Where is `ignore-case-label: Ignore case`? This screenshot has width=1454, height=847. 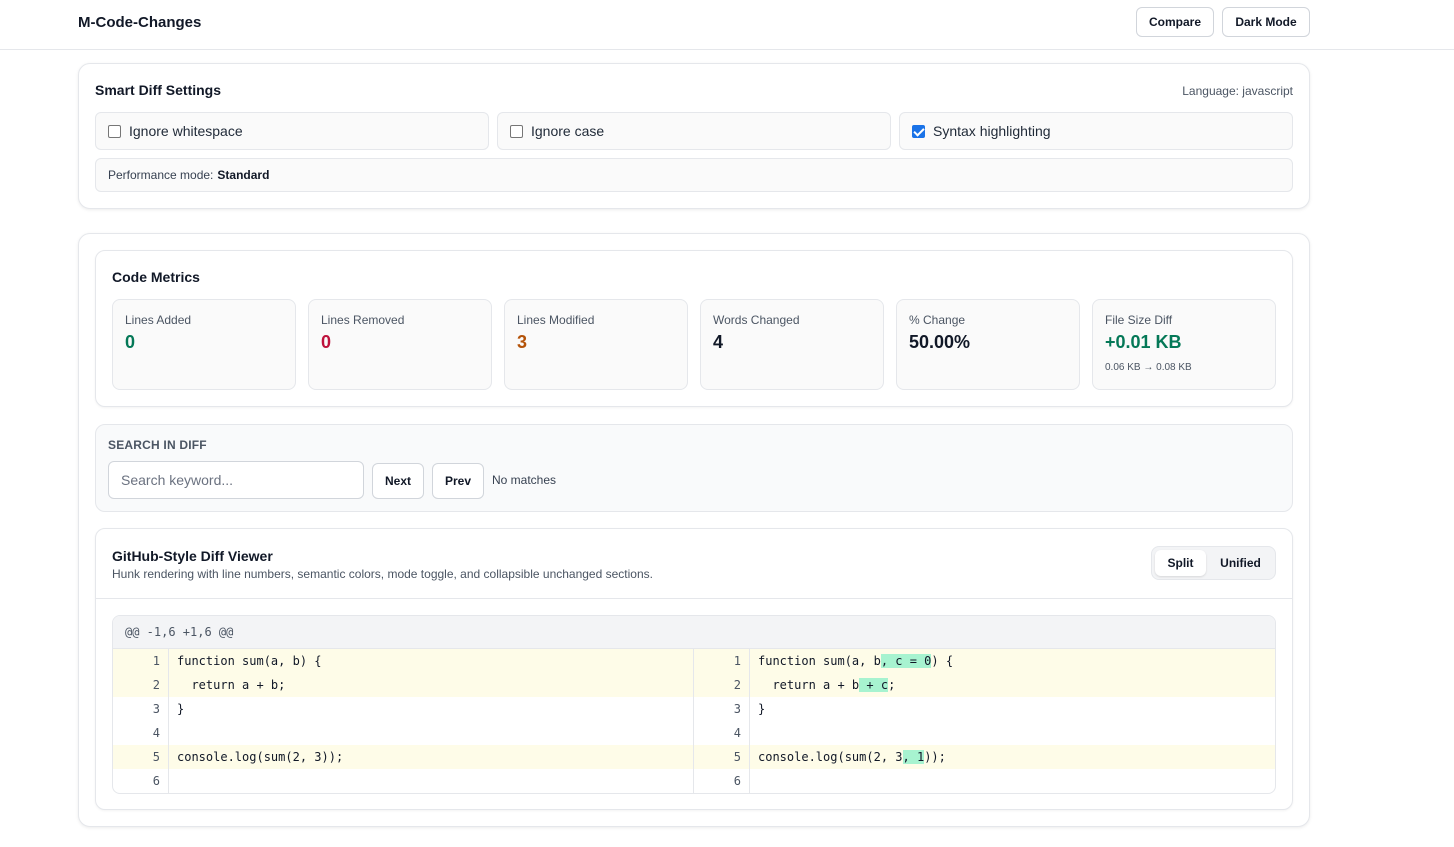 ignore-case-label: Ignore case is located at coordinates (568, 131).